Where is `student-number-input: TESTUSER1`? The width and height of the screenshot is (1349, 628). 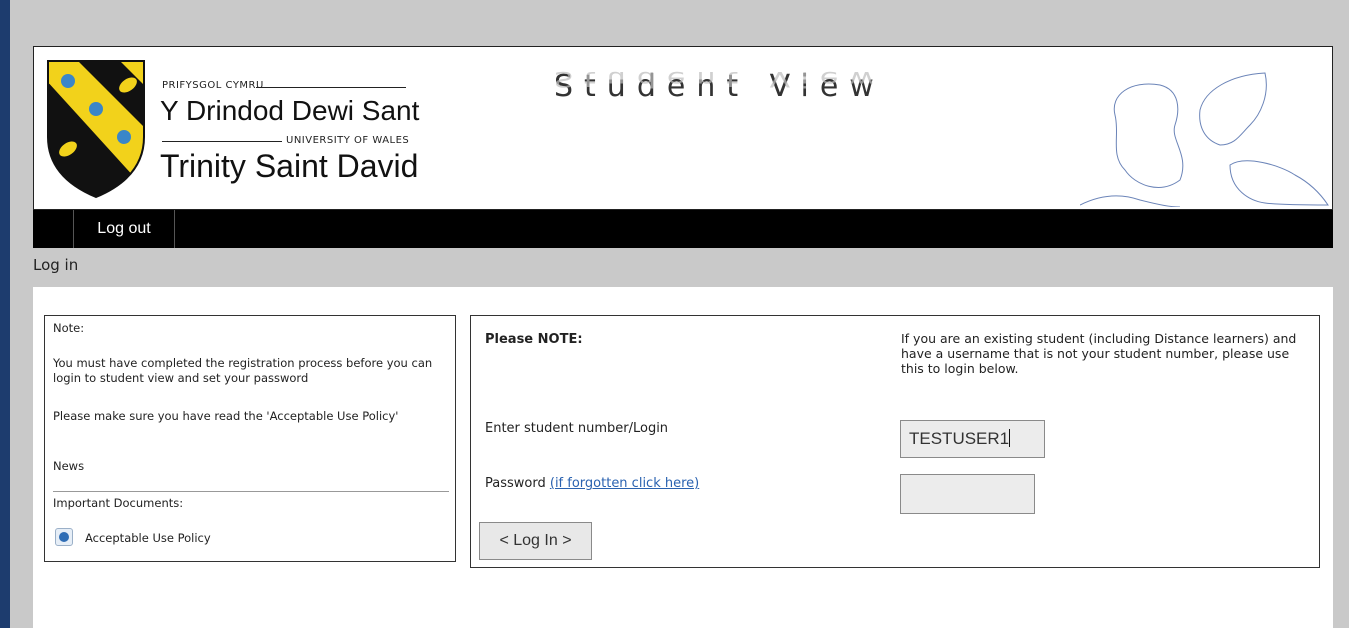 student-number-input: TESTUSER1 is located at coordinates (972, 439).